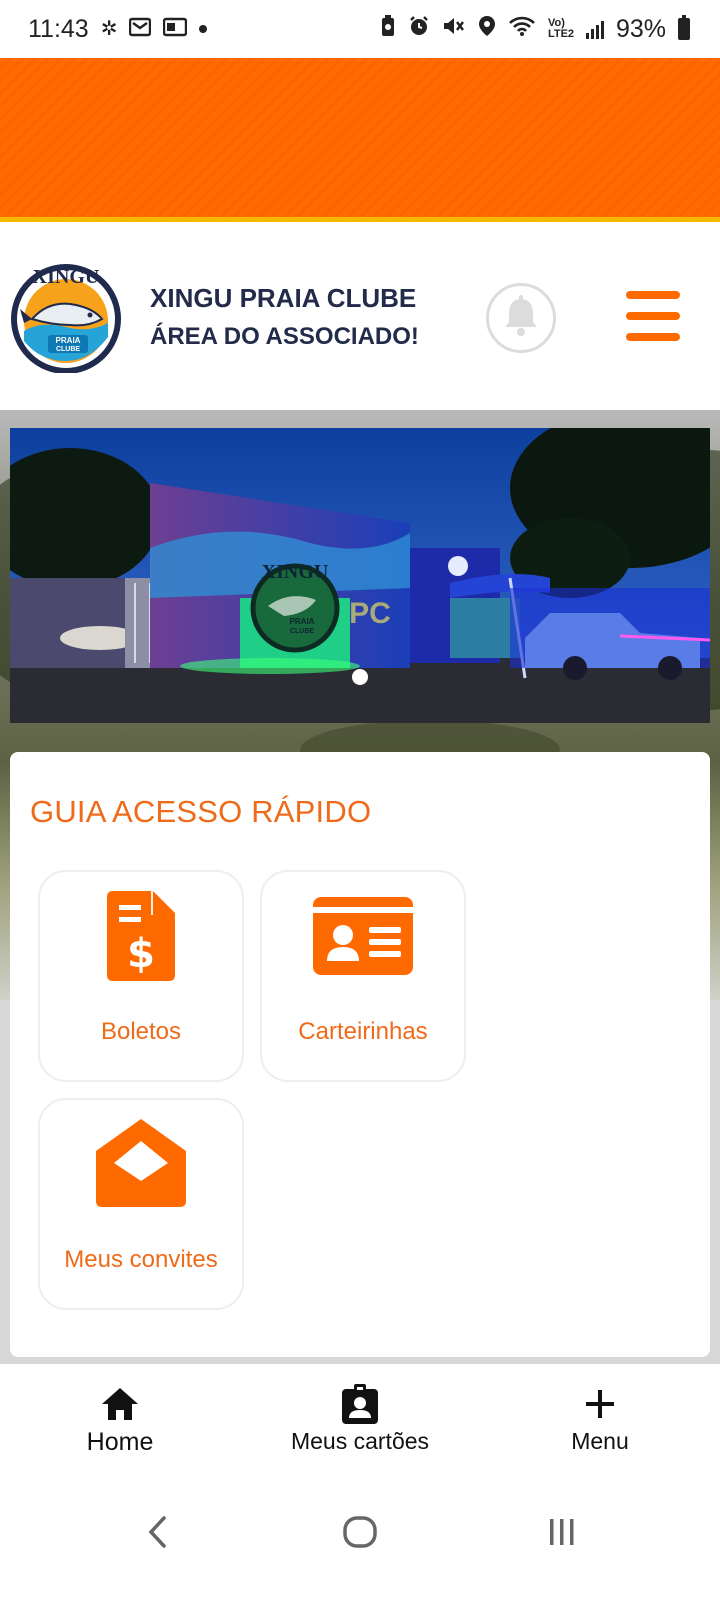  Describe the element at coordinates (487, 29) in the screenshot. I see `location-icon` at that location.